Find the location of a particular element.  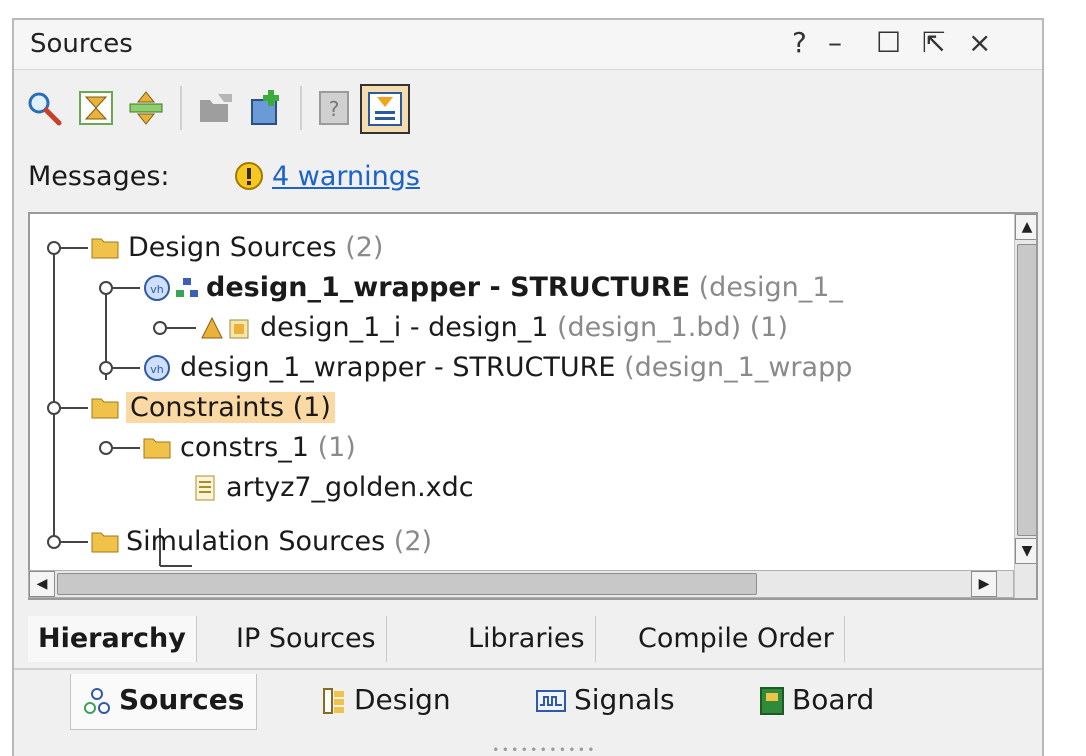

properties-icon: ? is located at coordinates (334, 108).